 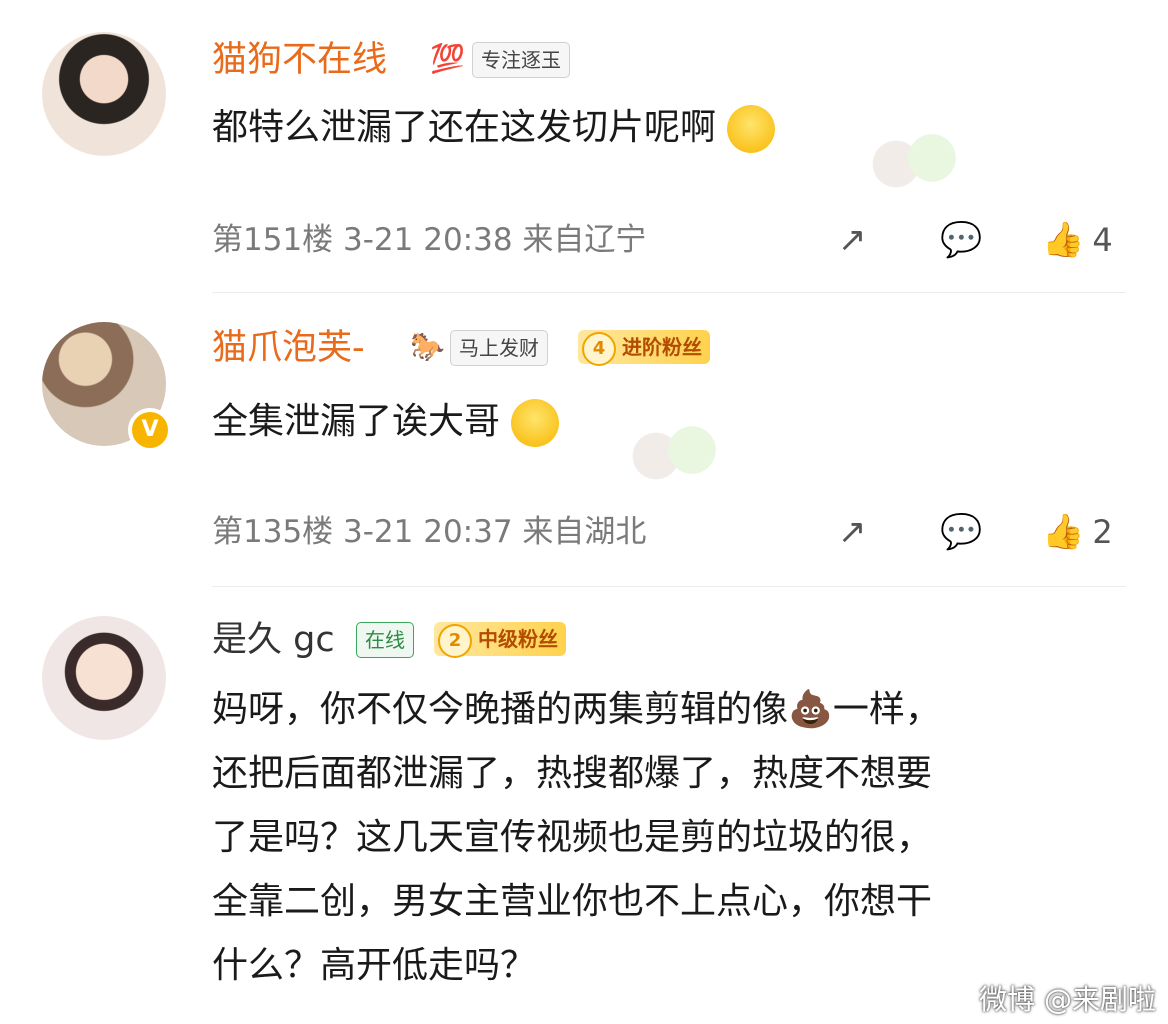 What do you see at coordinates (447, 58) in the screenshot?
I see `hundred-icon: 💯` at bounding box center [447, 58].